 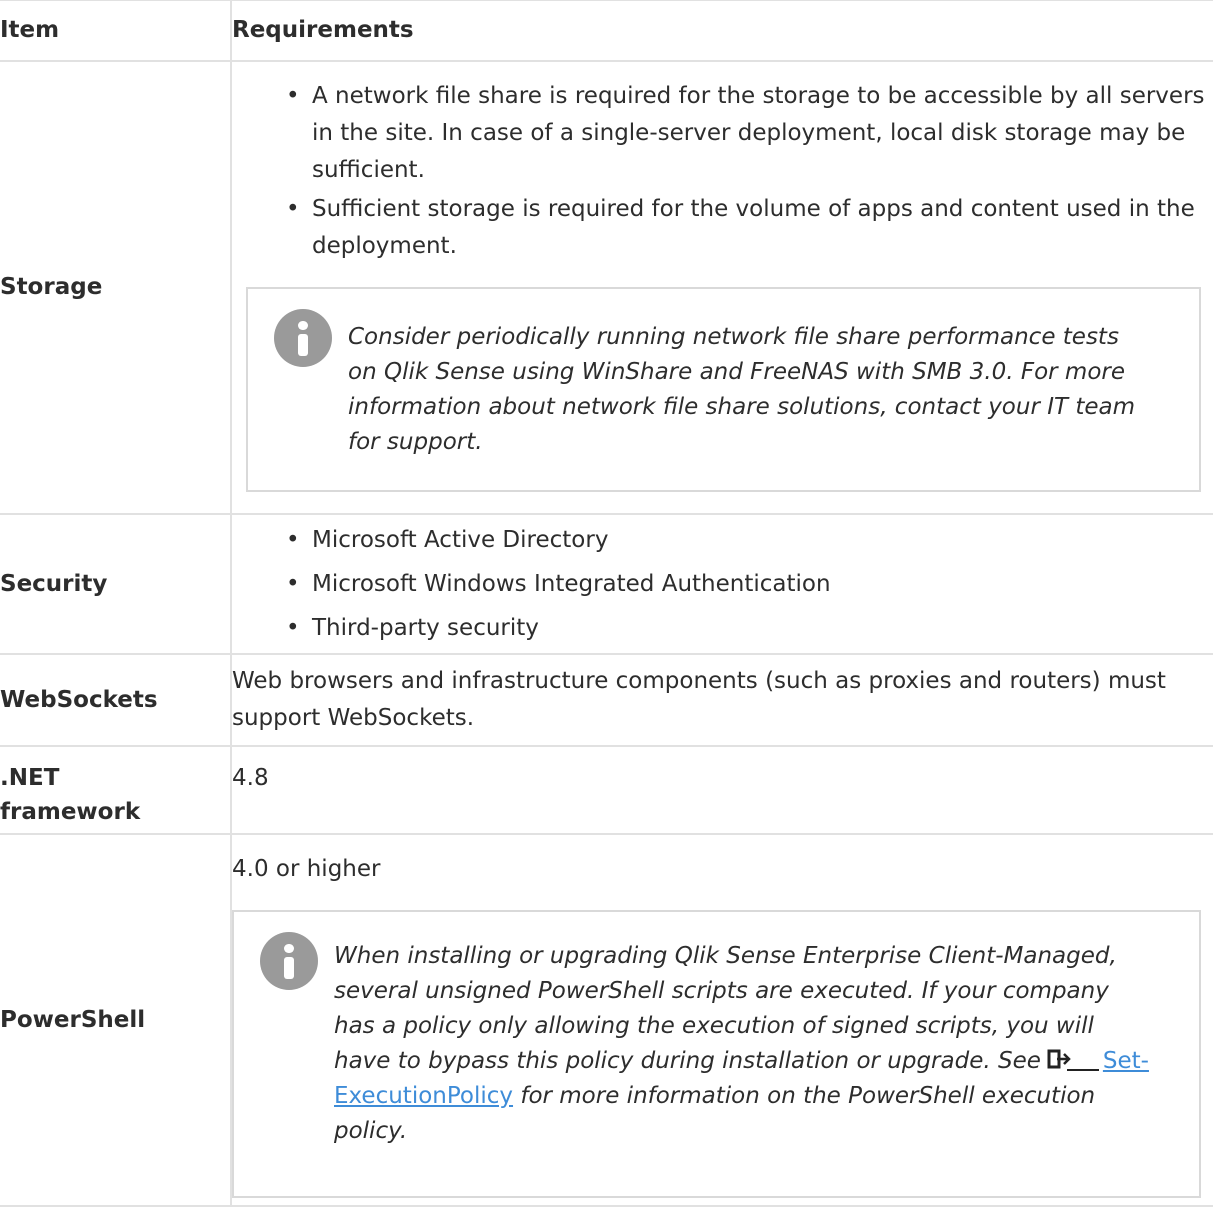 I want to click on dotnet-requirements: 4.8, so click(x=721, y=789).